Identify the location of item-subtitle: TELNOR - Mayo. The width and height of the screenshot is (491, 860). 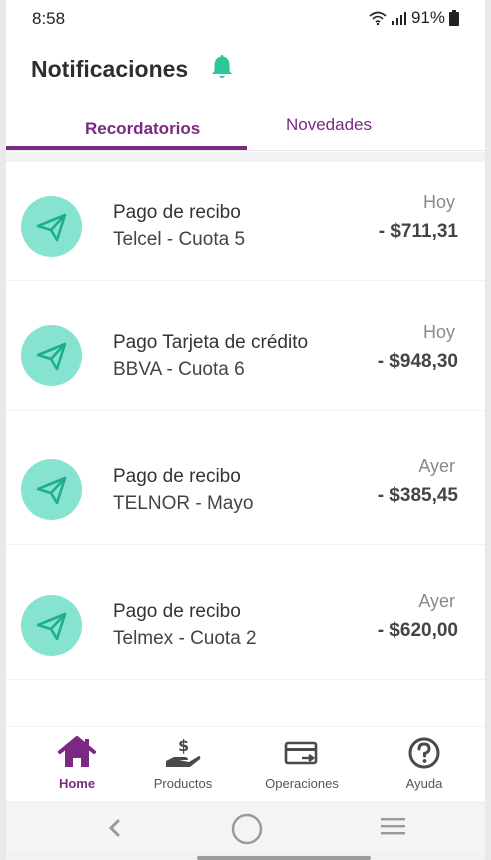
(183, 503).